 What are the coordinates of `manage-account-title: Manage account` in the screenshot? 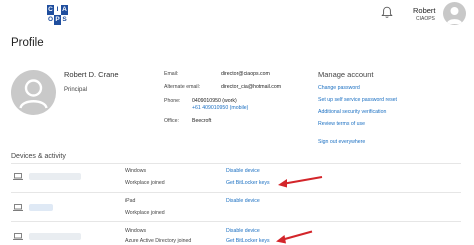 It's located at (346, 74).